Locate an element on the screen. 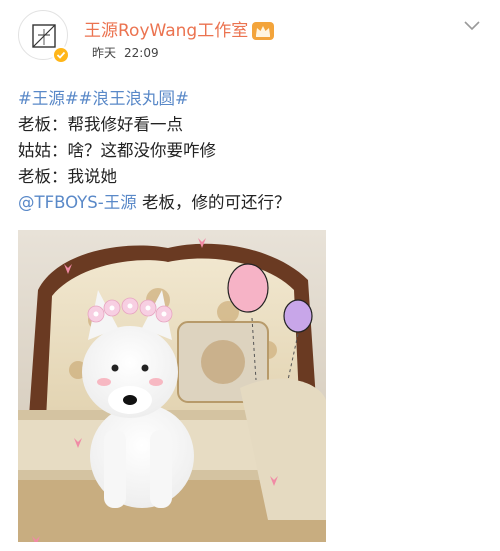 The width and height of the screenshot is (500, 551). mention-line: @TFBOYS-王源 老板，修的可还行？ is located at coordinates (253, 203).